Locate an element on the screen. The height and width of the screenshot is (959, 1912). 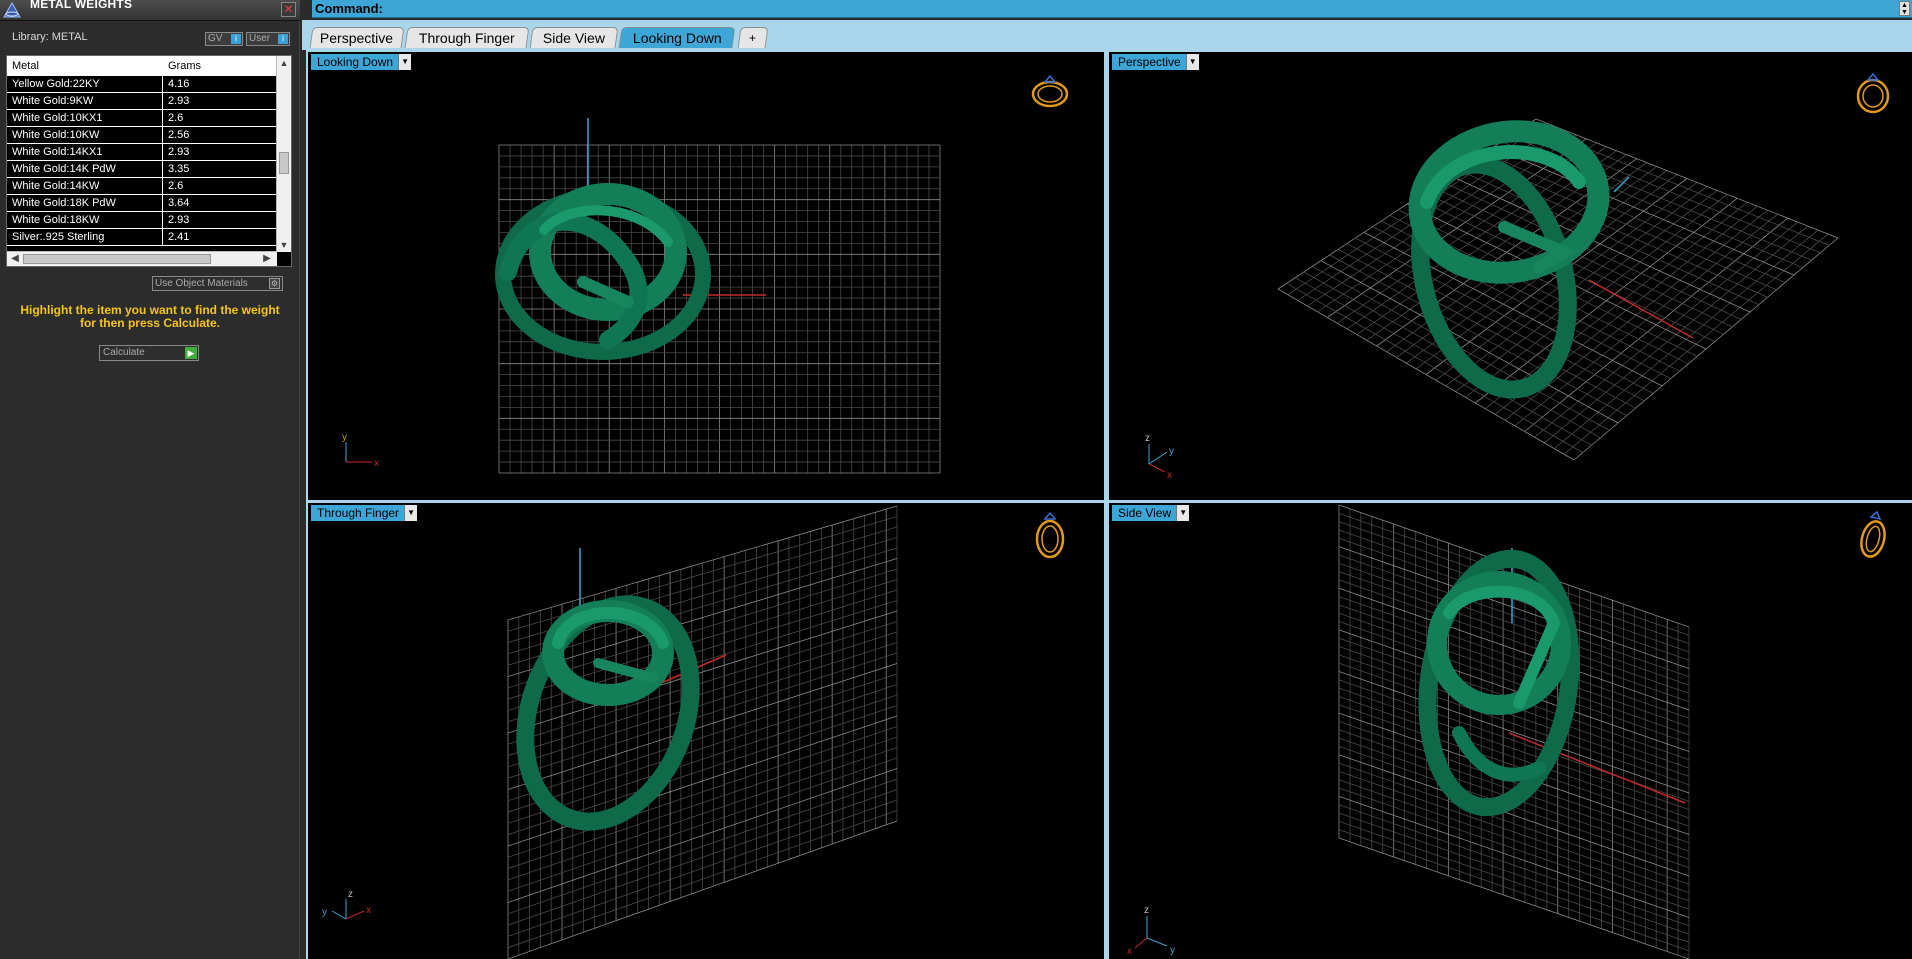
table-row: White Gold:10KX1 2.6 is located at coordinates (142, 118).